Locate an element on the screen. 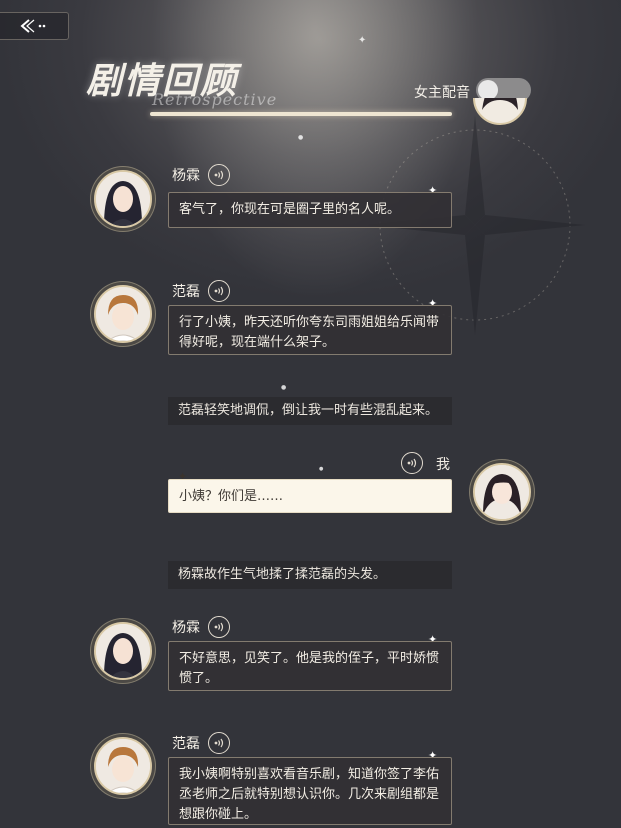  speaker-name: 我 is located at coordinates (443, 465).